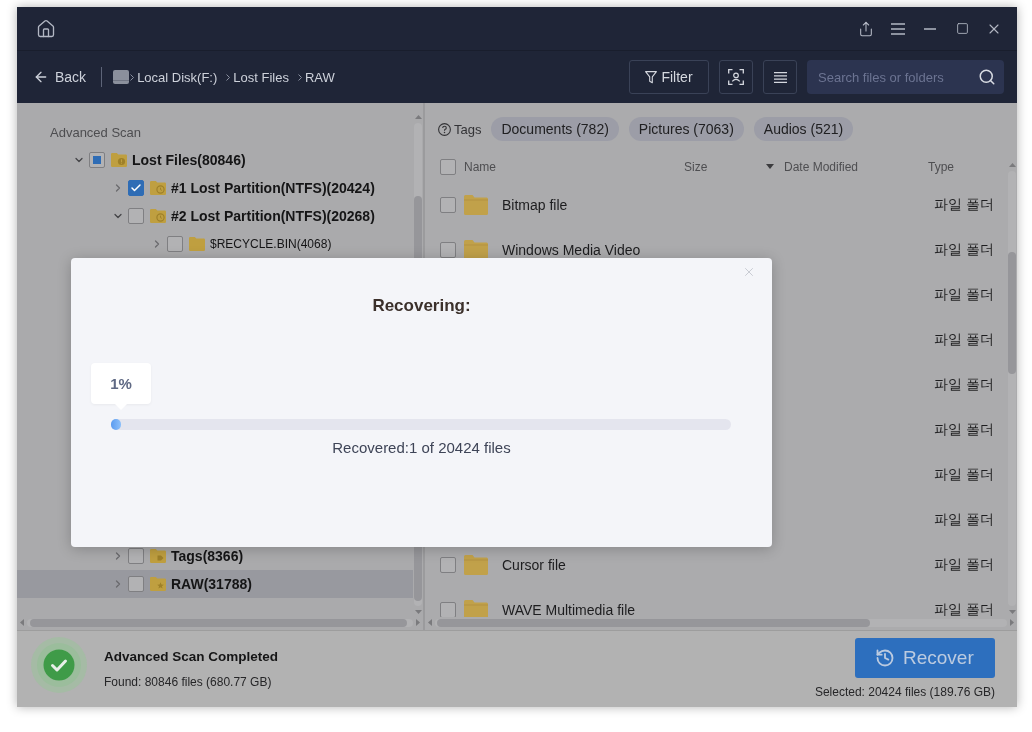 This screenshot has width=1032, height=732. What do you see at coordinates (803, 129) in the screenshot?
I see `tag-chip: Audios (521)` at bounding box center [803, 129].